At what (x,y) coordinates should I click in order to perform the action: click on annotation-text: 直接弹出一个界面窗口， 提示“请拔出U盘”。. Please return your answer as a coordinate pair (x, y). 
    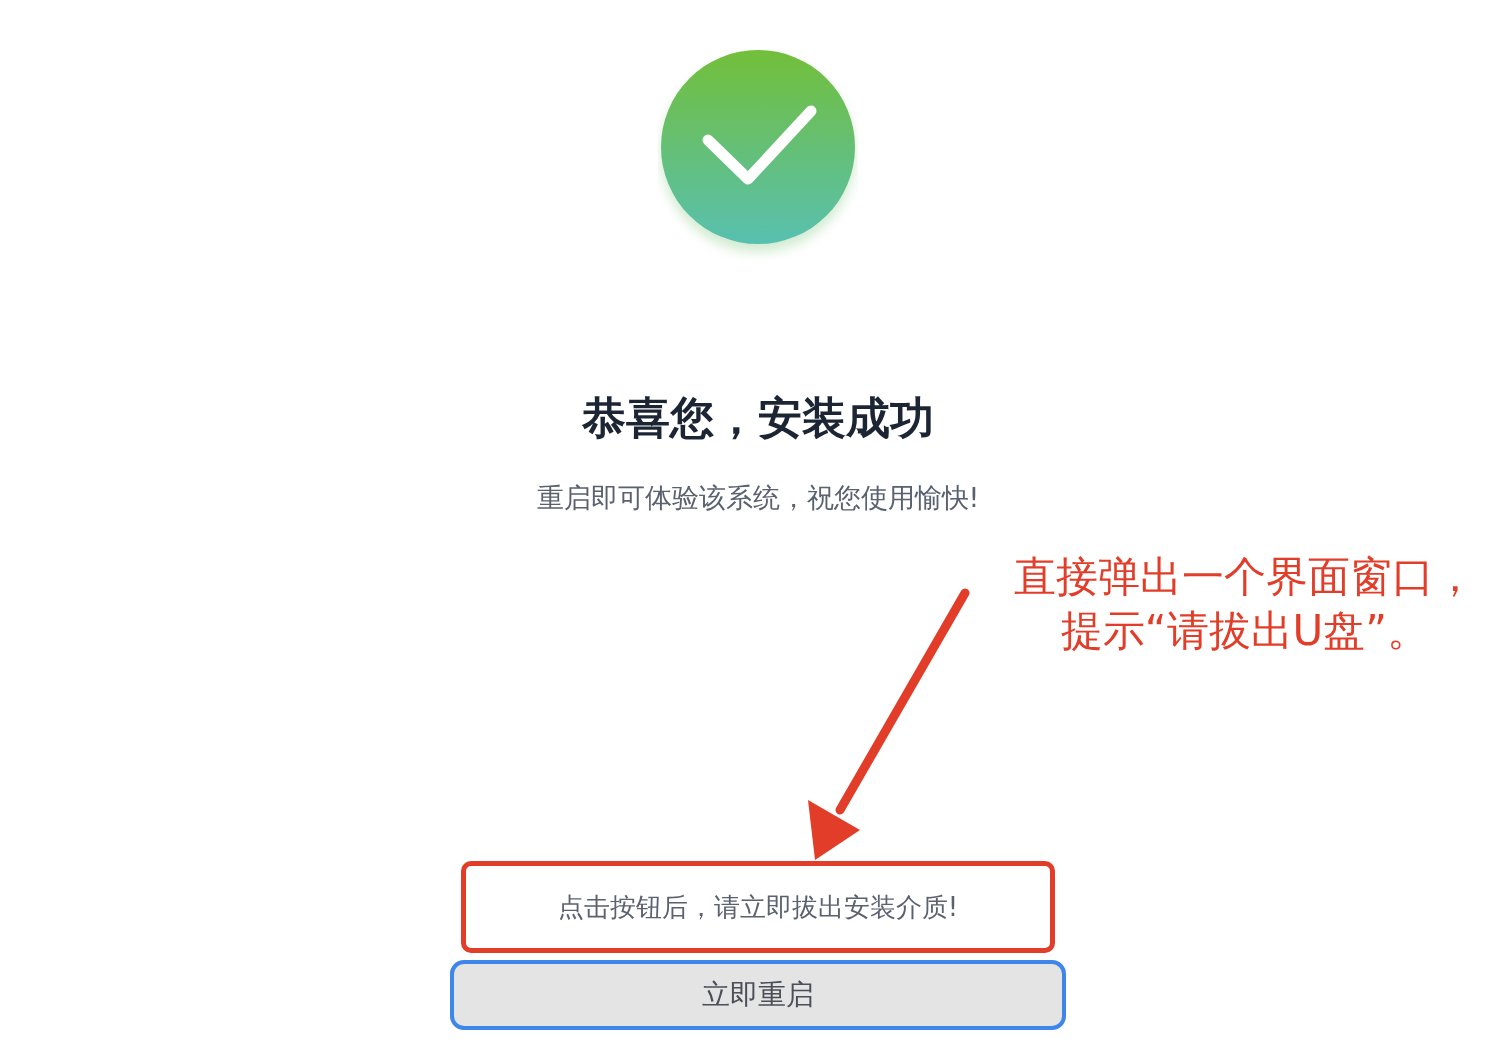
    Looking at the image, I should click on (1245, 604).